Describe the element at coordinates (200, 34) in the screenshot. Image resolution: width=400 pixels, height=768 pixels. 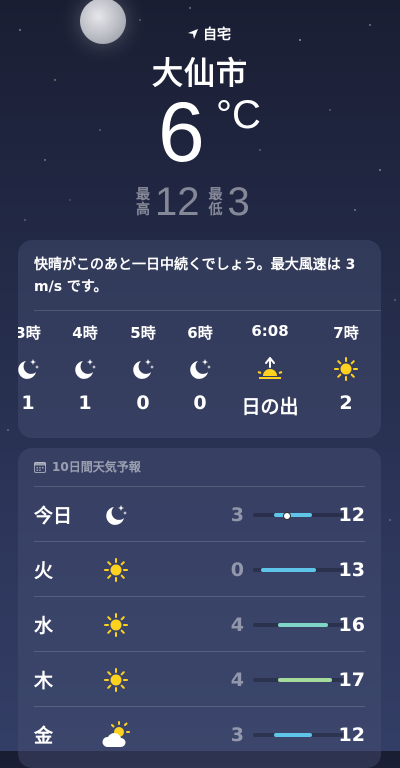
I see `location-row: 自宅` at that location.